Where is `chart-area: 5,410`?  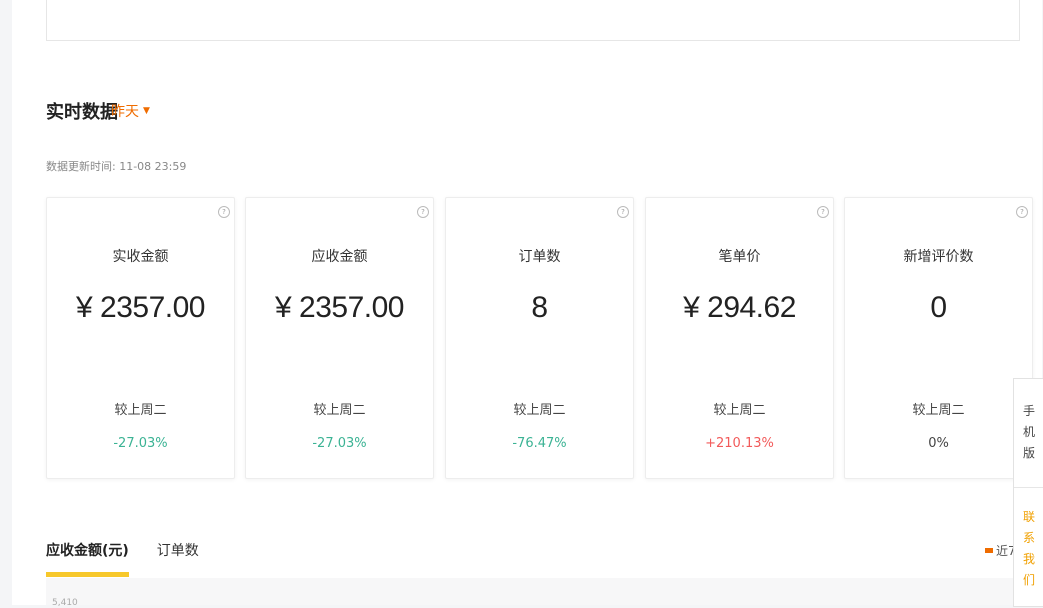
chart-area: 5,410 is located at coordinates (539, 593).